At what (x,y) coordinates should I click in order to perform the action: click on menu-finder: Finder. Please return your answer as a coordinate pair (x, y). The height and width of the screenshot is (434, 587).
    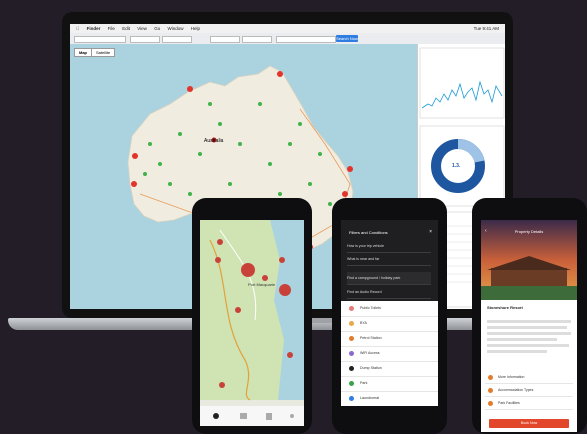
    Looking at the image, I should click on (94, 28).